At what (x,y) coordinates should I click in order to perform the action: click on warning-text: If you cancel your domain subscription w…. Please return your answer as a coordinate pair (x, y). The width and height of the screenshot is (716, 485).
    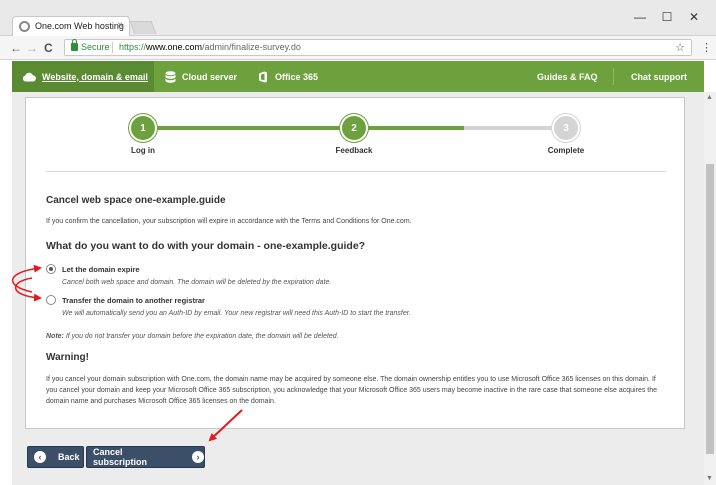
    Looking at the image, I should click on (352, 390).